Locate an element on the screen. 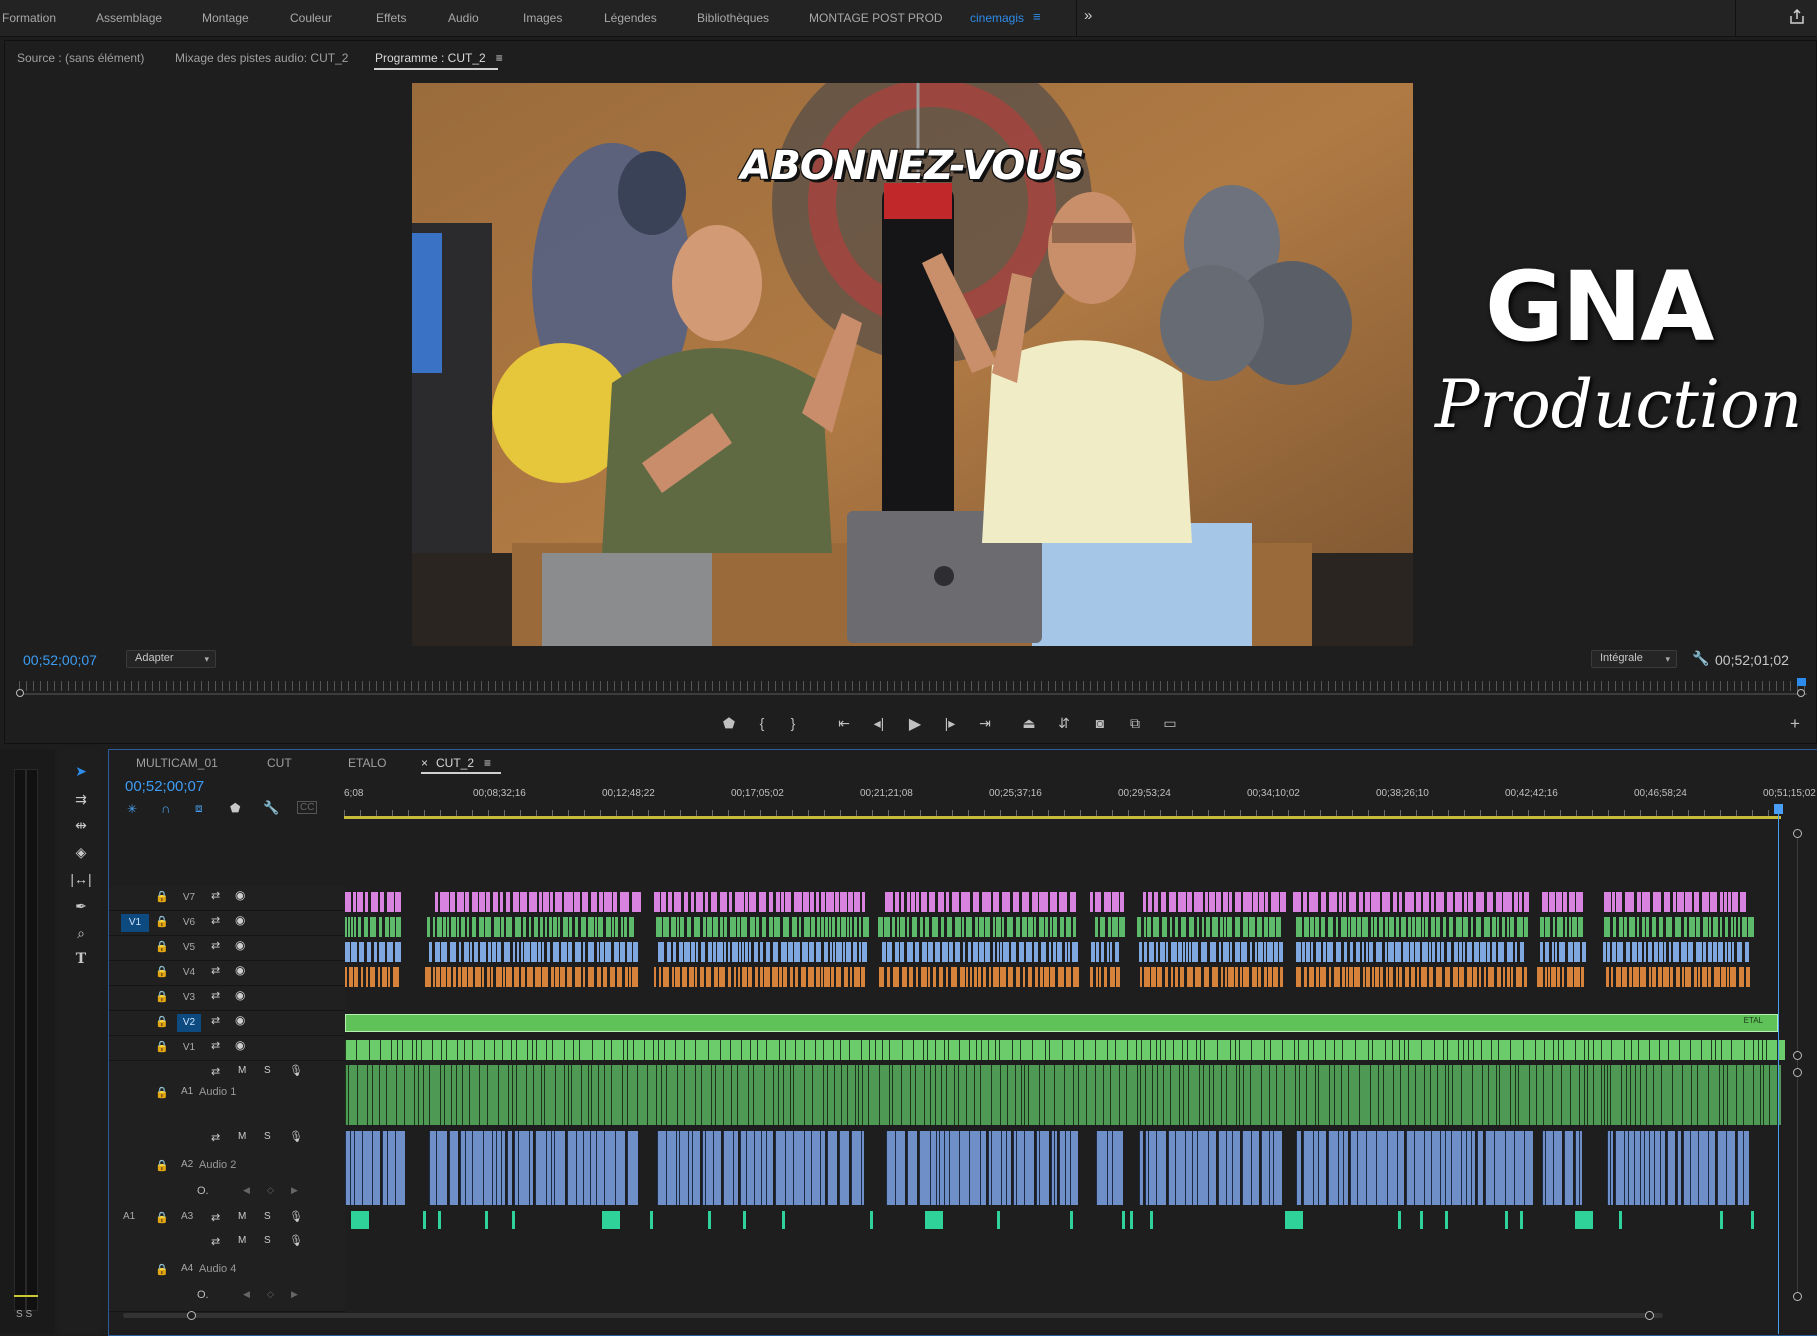 The width and height of the screenshot is (1817, 1336). scroll-handle is located at coordinates (191, 1315).